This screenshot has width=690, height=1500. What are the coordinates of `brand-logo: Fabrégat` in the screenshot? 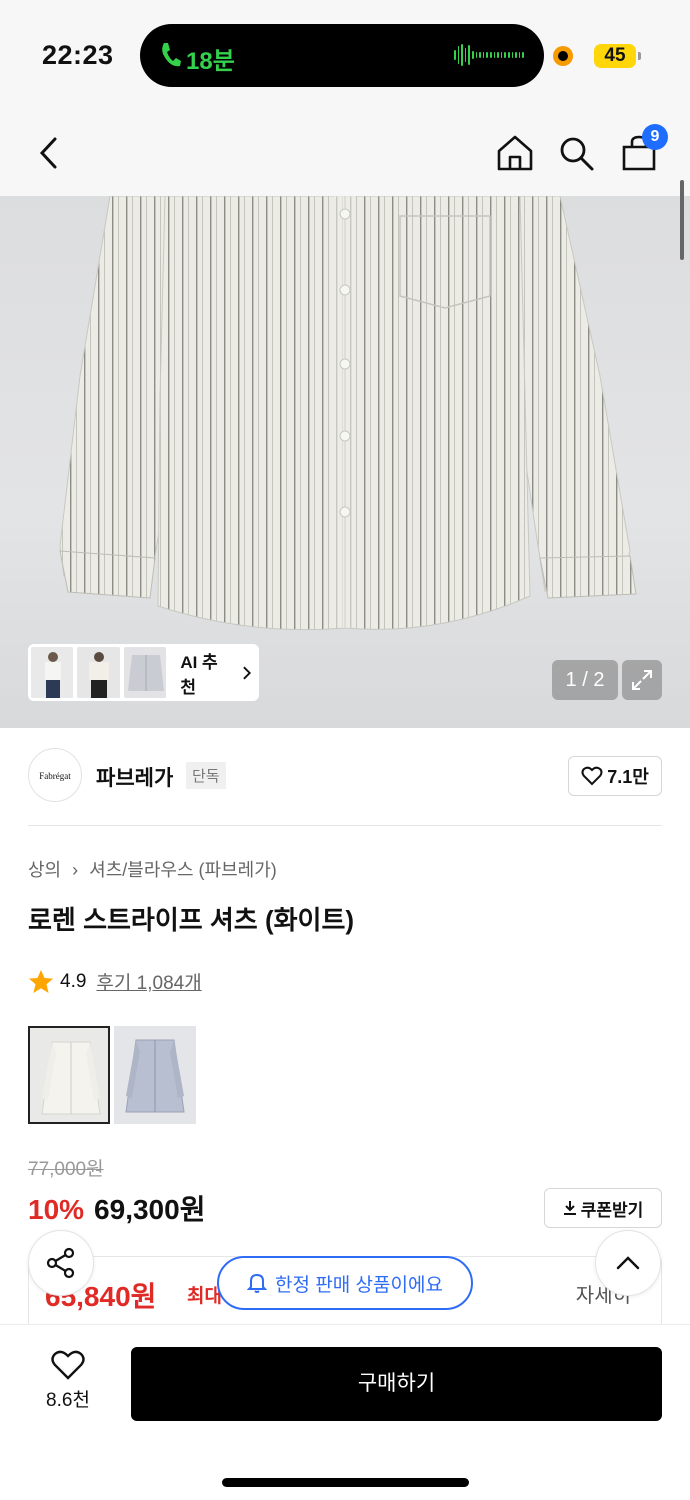 It's located at (55, 775).